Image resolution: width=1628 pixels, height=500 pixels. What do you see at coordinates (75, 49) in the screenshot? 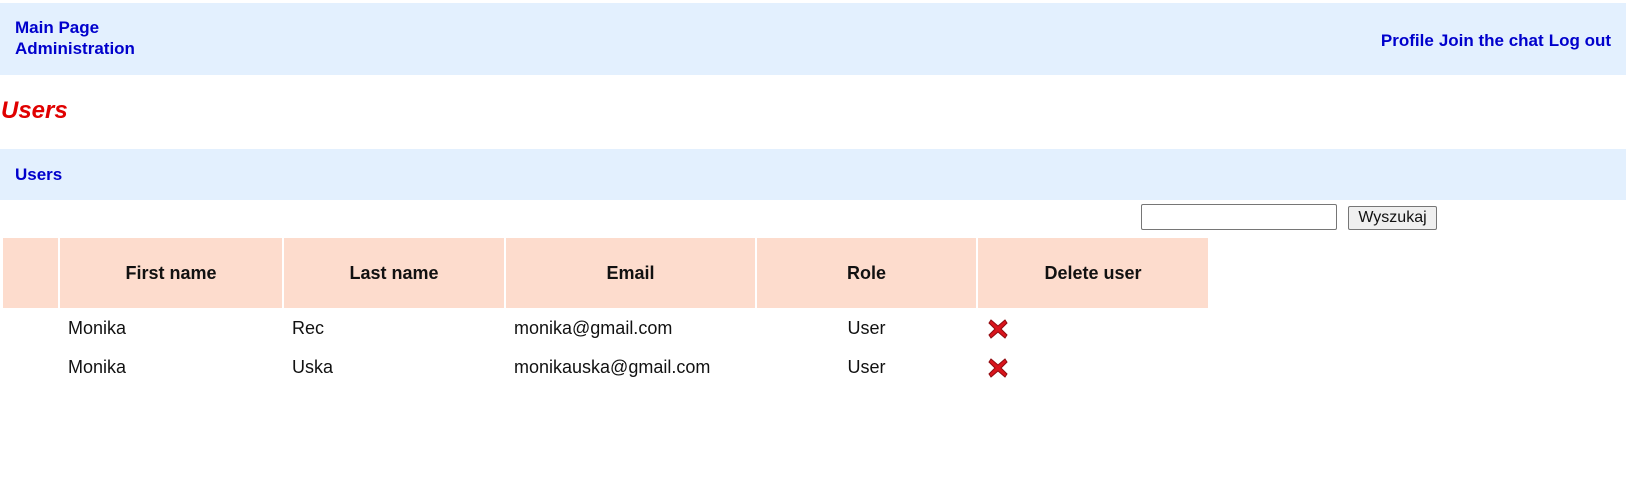
I see `administration-link: Administration` at bounding box center [75, 49].